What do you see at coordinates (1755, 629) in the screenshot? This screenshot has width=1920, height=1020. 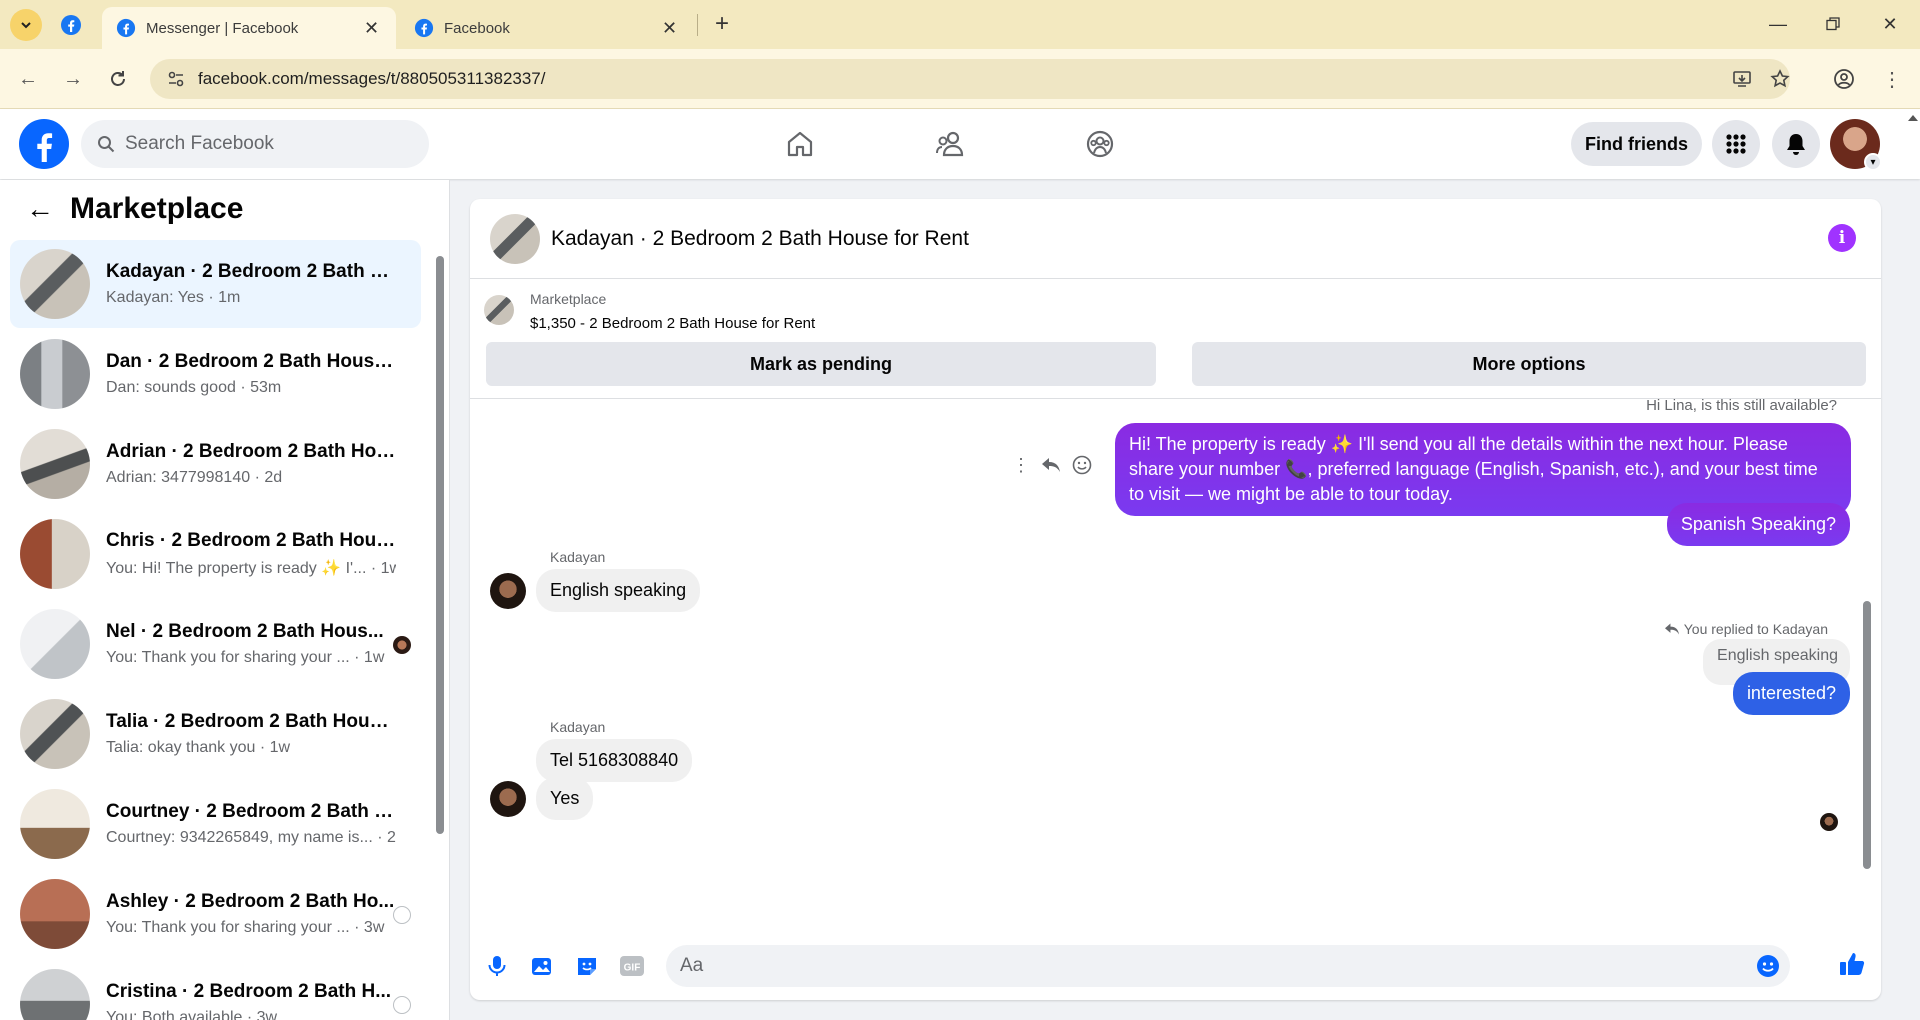 I see `reply-note-text: You replied to Kadayan` at bounding box center [1755, 629].